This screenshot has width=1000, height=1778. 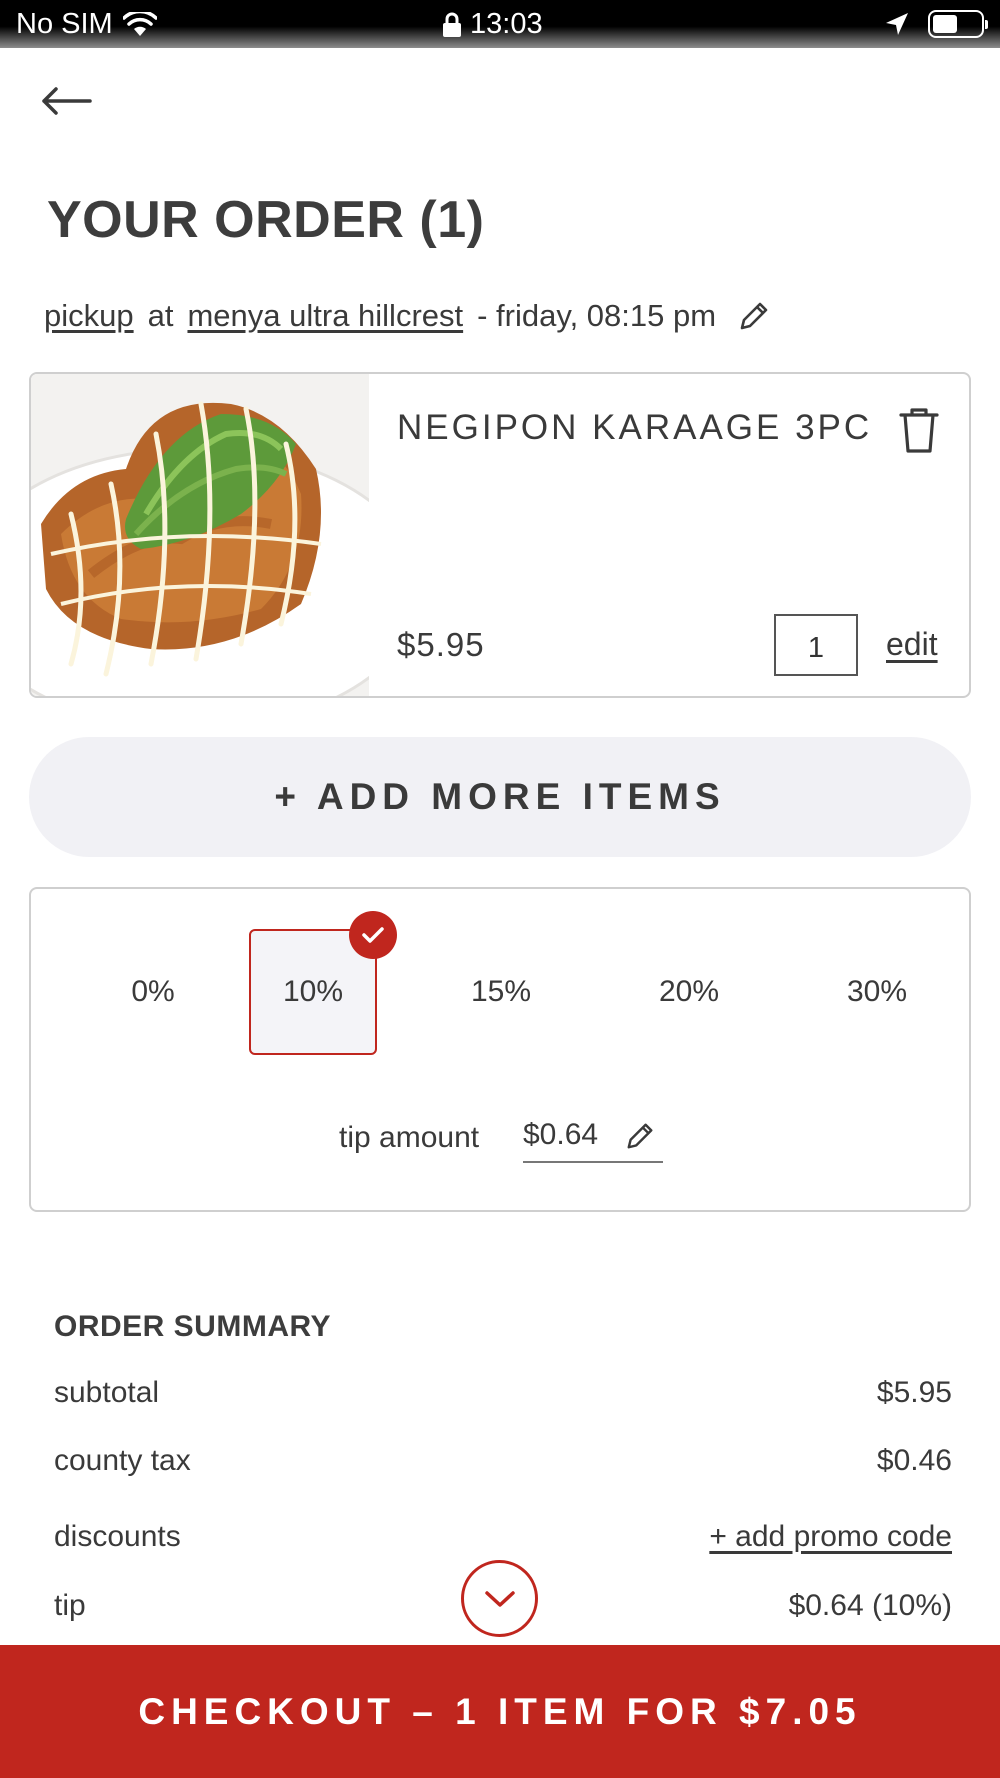 I want to click on tip-option-label: 30%, so click(x=877, y=991).